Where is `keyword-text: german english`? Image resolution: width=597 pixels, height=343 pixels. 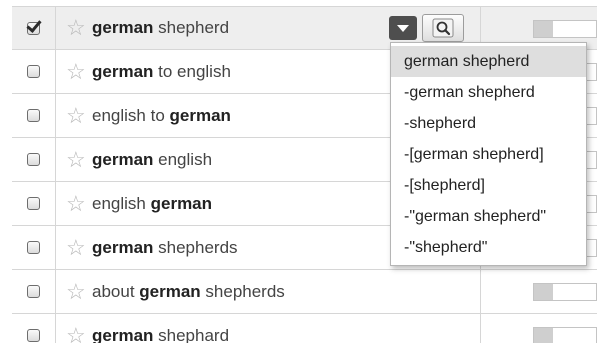
keyword-text: german english is located at coordinates (152, 159).